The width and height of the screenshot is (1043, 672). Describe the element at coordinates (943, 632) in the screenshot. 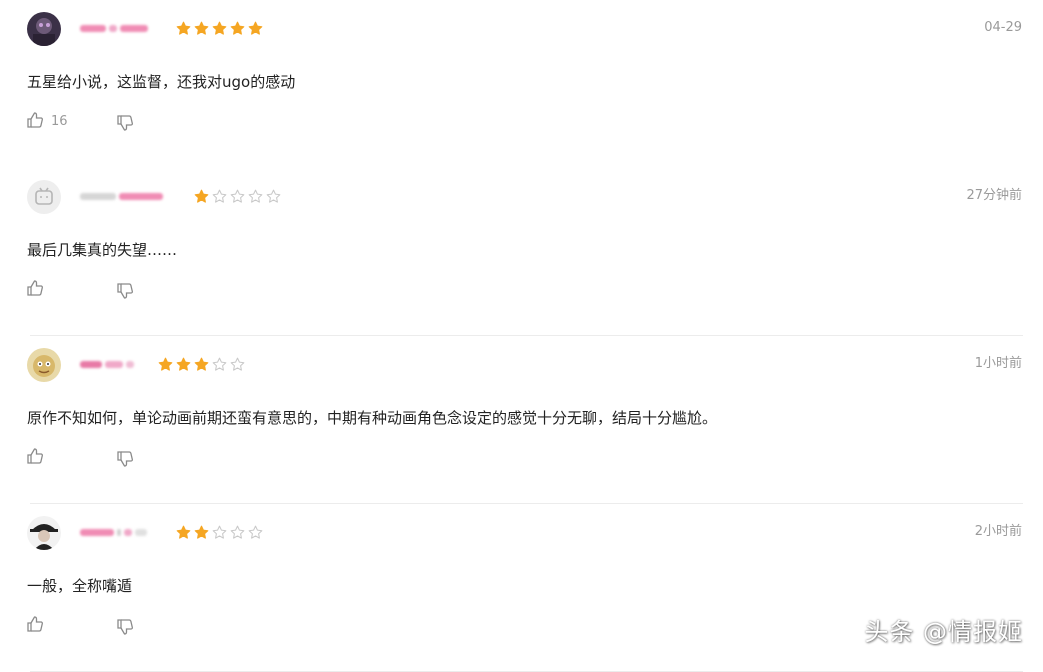

I see `watermark: 头条 @情报姬` at that location.